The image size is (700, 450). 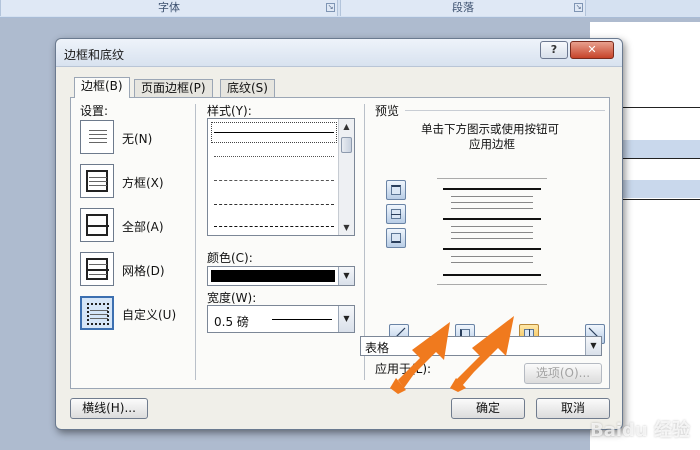 I want to click on tab-borders: 边框(B), so click(x=102, y=87).